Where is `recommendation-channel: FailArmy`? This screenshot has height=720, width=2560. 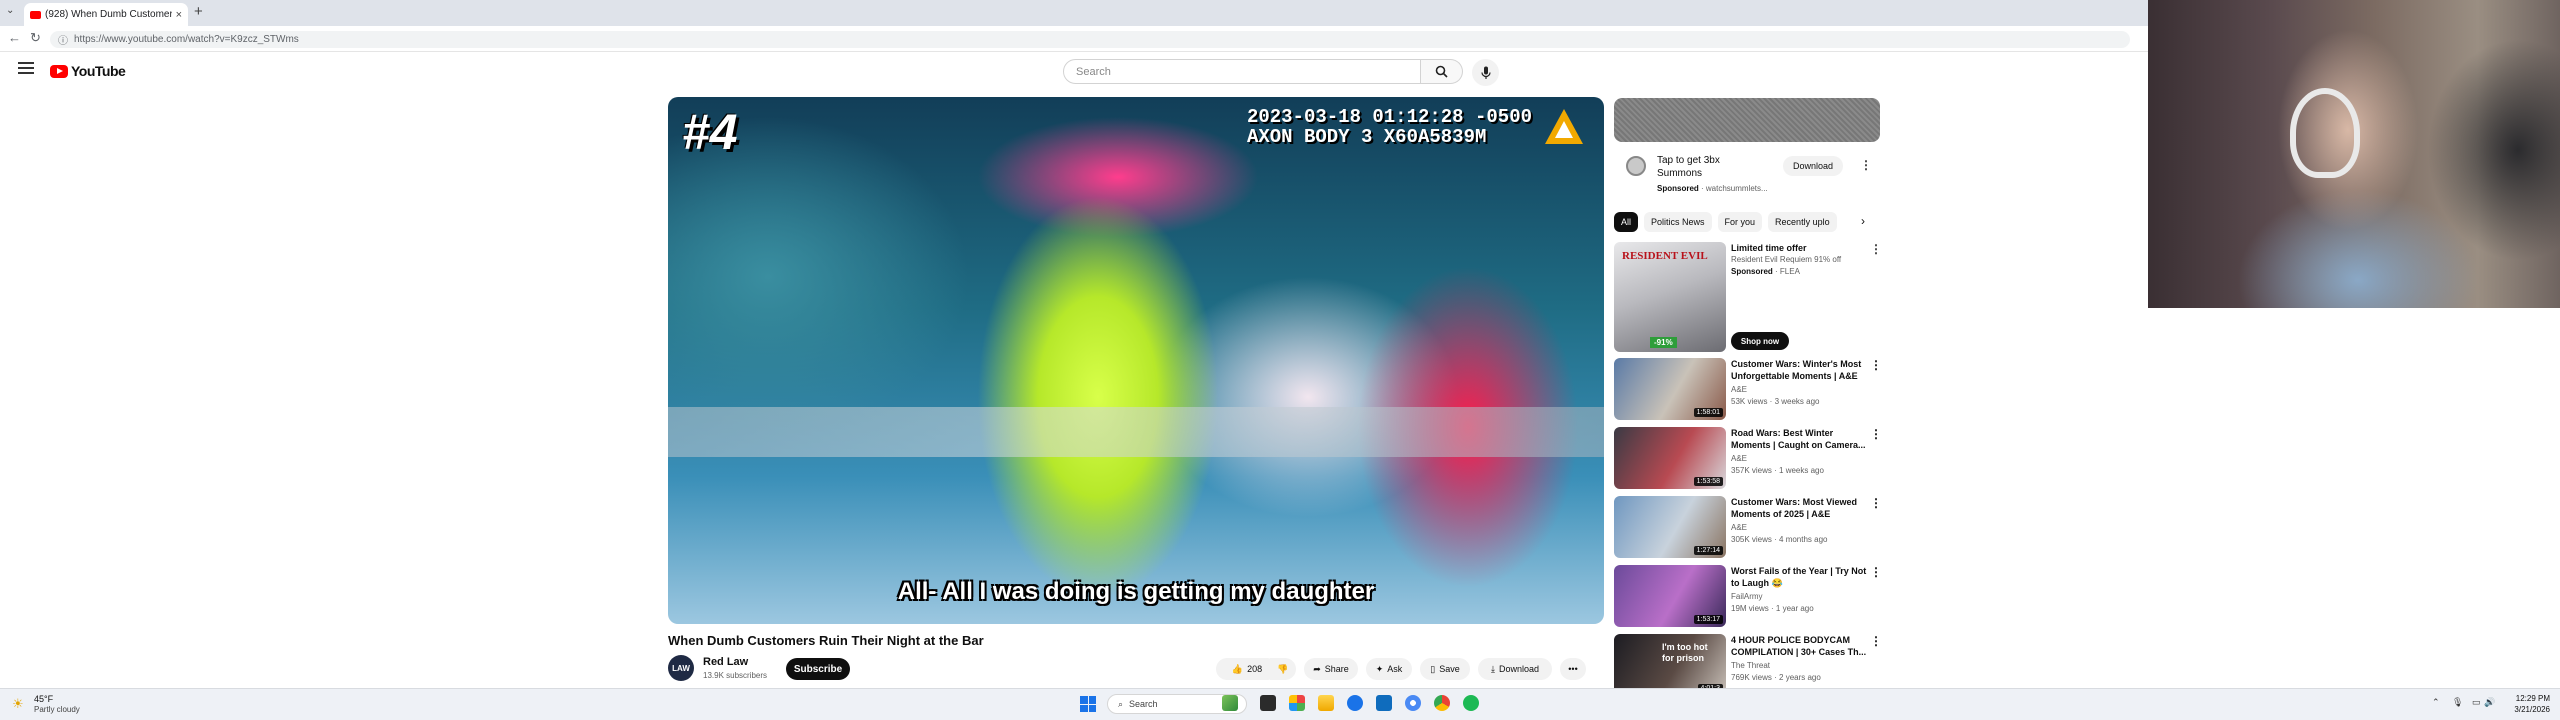 recommendation-channel: FailArmy is located at coordinates (1747, 596).